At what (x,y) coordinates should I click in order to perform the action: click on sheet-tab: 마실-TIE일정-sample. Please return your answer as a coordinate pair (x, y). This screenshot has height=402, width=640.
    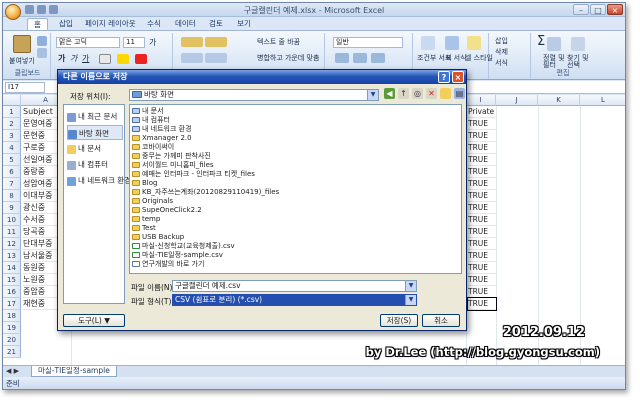
    Looking at the image, I should click on (74, 371).